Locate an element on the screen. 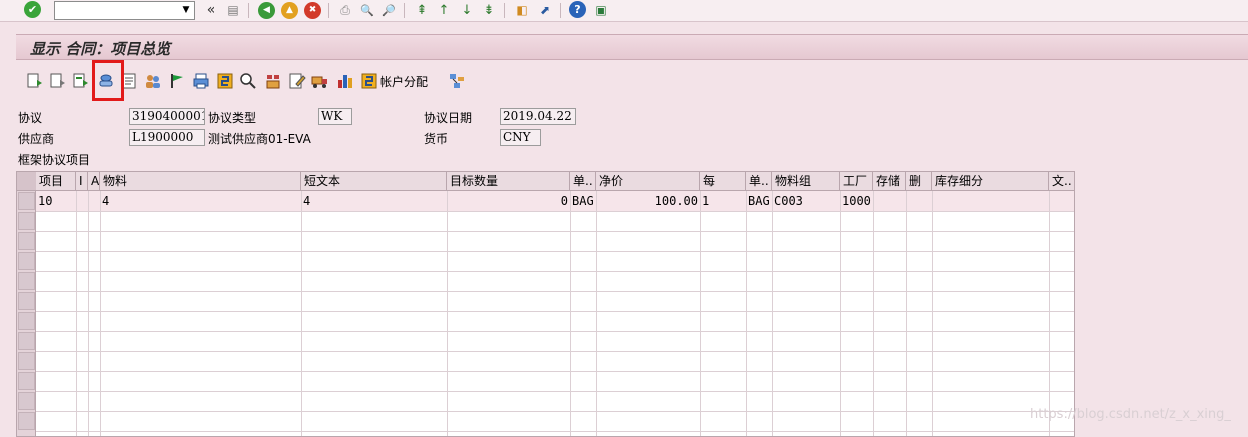 Image resolution: width=1248 pixels, height=437 pixels. customize-layout-icon: ▣ is located at coordinates (601, 10).